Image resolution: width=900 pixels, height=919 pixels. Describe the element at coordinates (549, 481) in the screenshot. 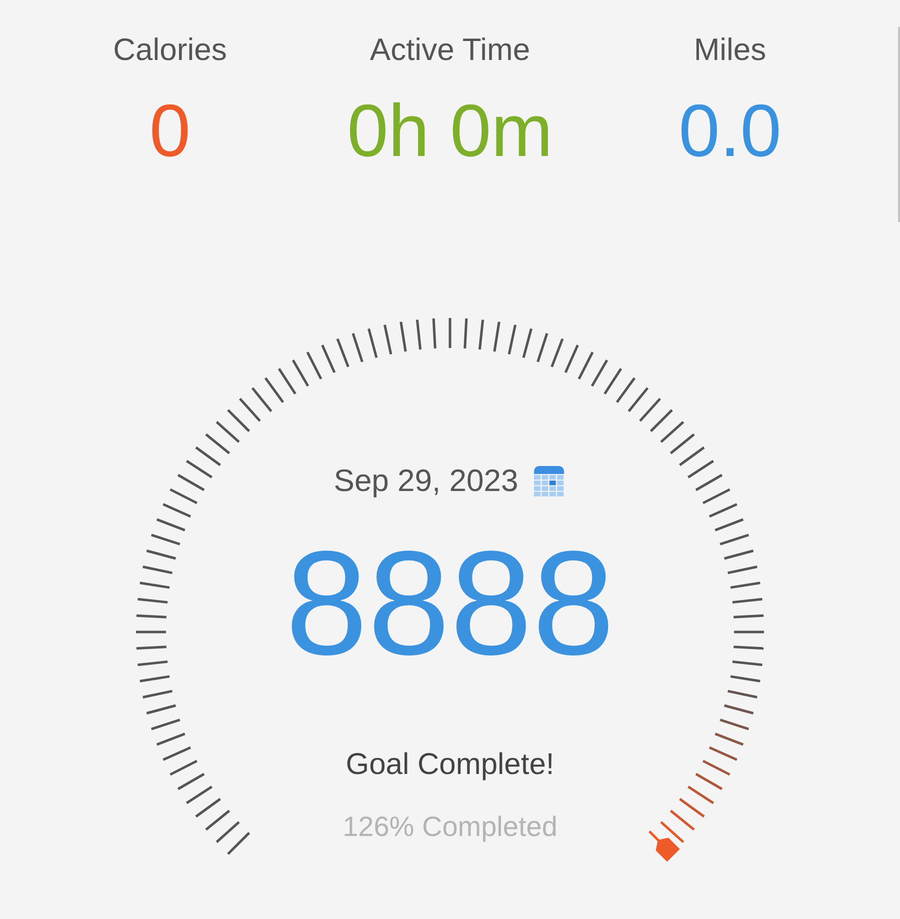

I see `calendar-icon` at that location.